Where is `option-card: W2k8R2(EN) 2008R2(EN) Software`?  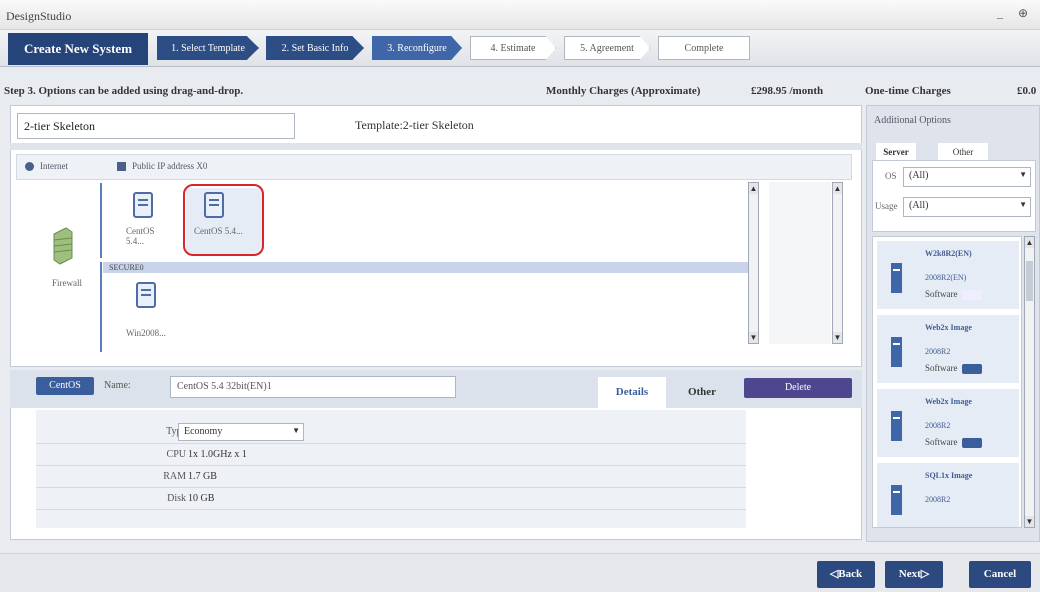 option-card: W2k8R2(EN) 2008R2(EN) Software is located at coordinates (948, 276).